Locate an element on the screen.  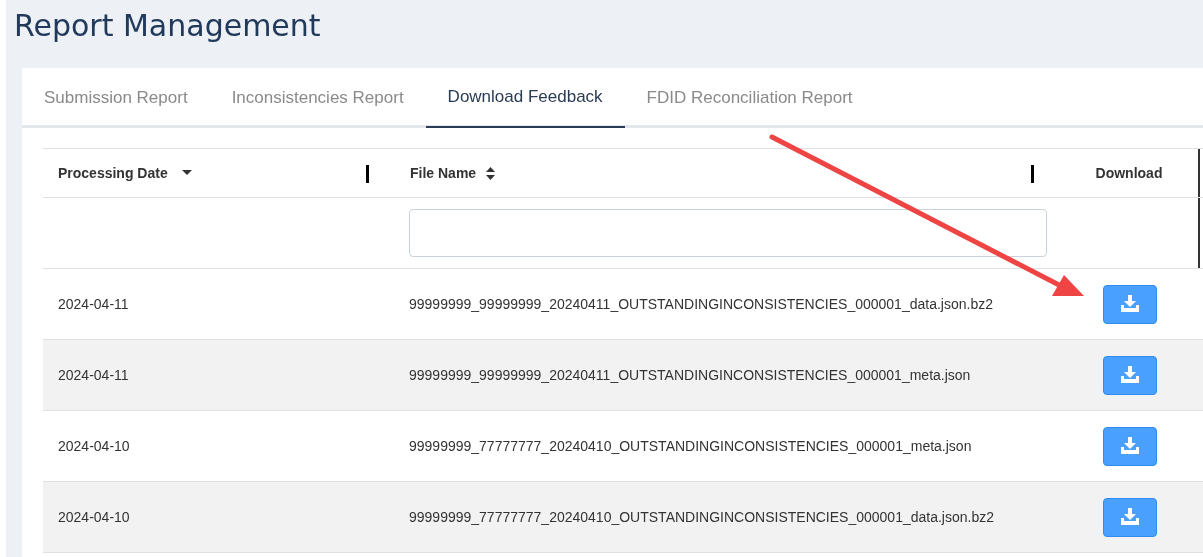
page-title: Report Management is located at coordinates (168, 26).